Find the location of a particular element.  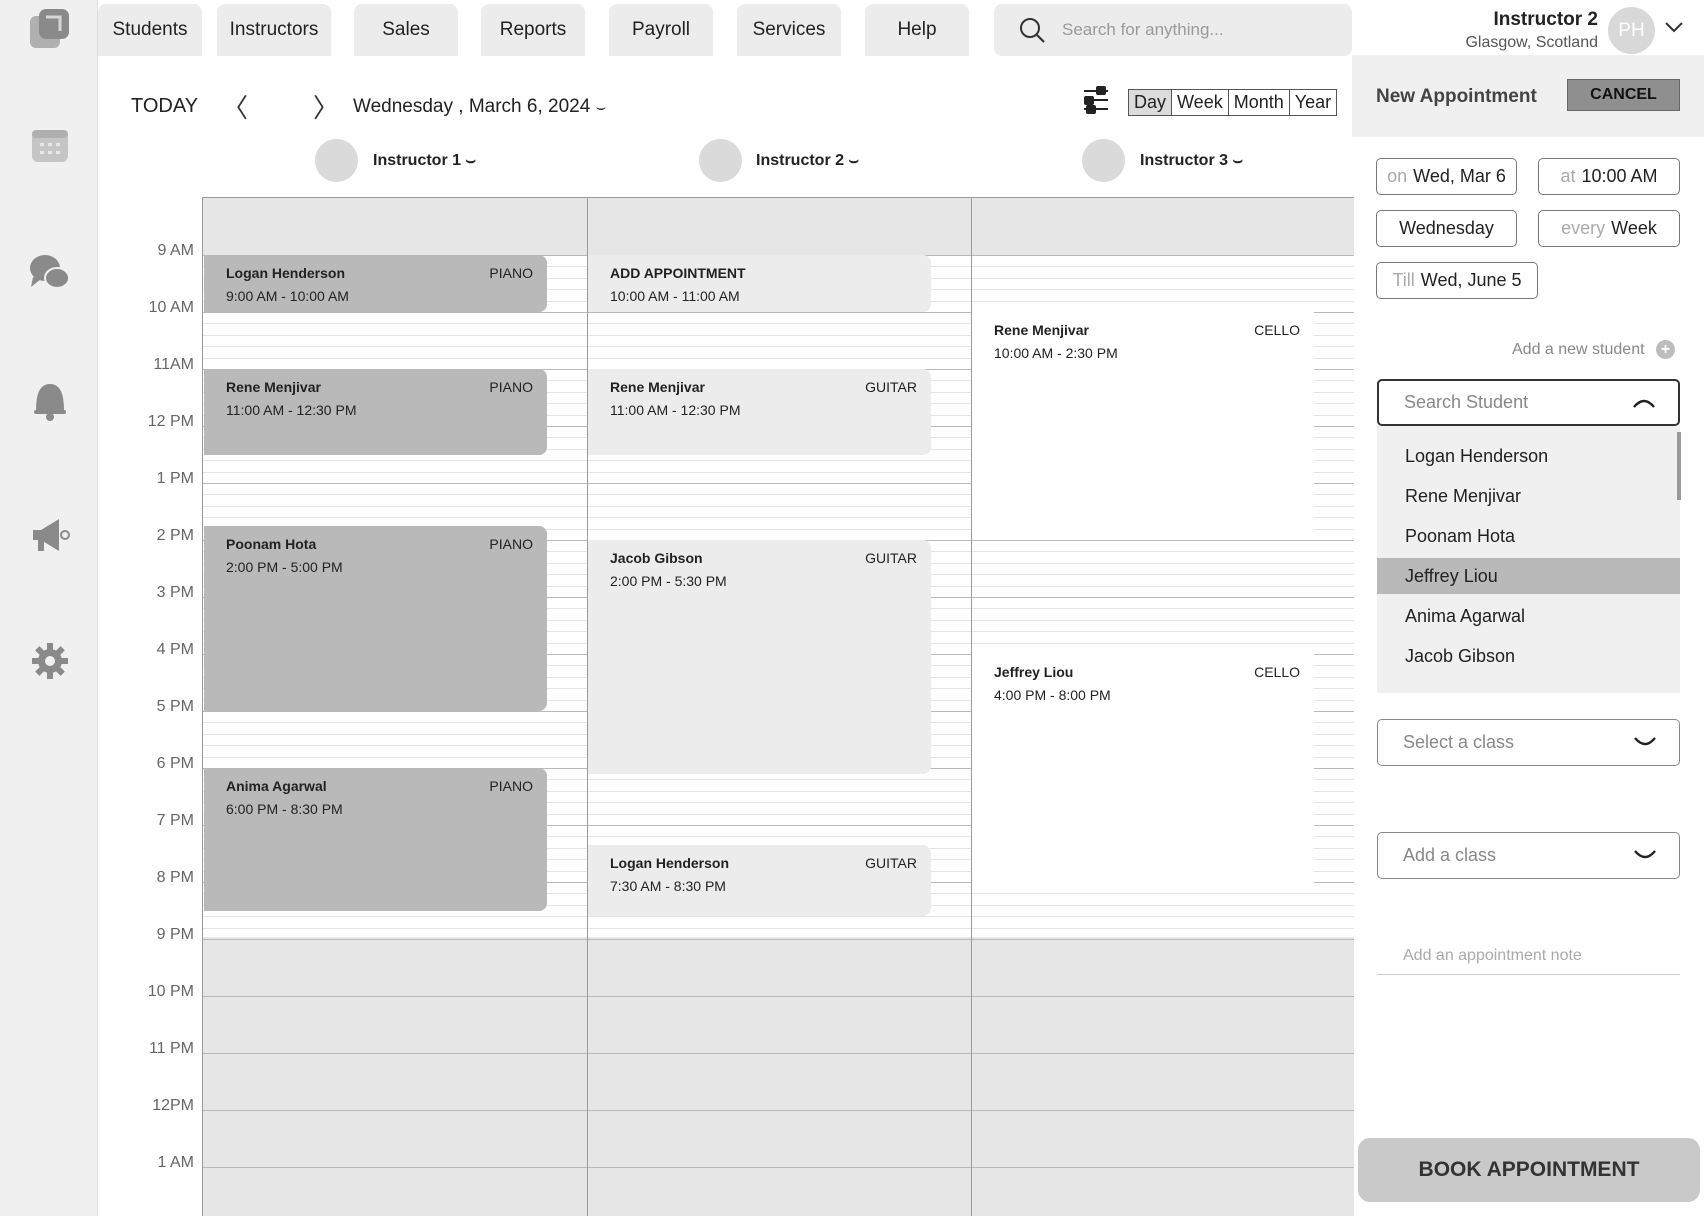

add-student-link: Add a new student is located at coordinates (1578, 350).